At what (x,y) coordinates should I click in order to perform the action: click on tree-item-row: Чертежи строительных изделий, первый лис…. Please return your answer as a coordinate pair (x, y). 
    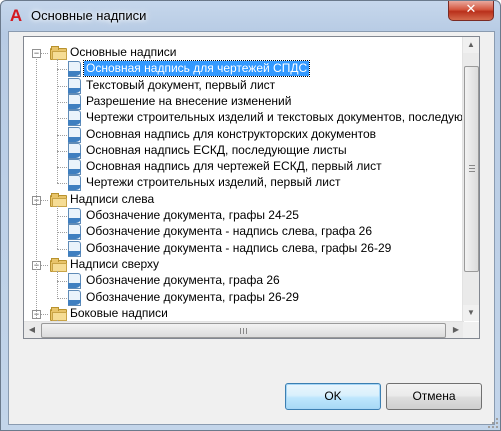
    Looking at the image, I should click on (244, 183).